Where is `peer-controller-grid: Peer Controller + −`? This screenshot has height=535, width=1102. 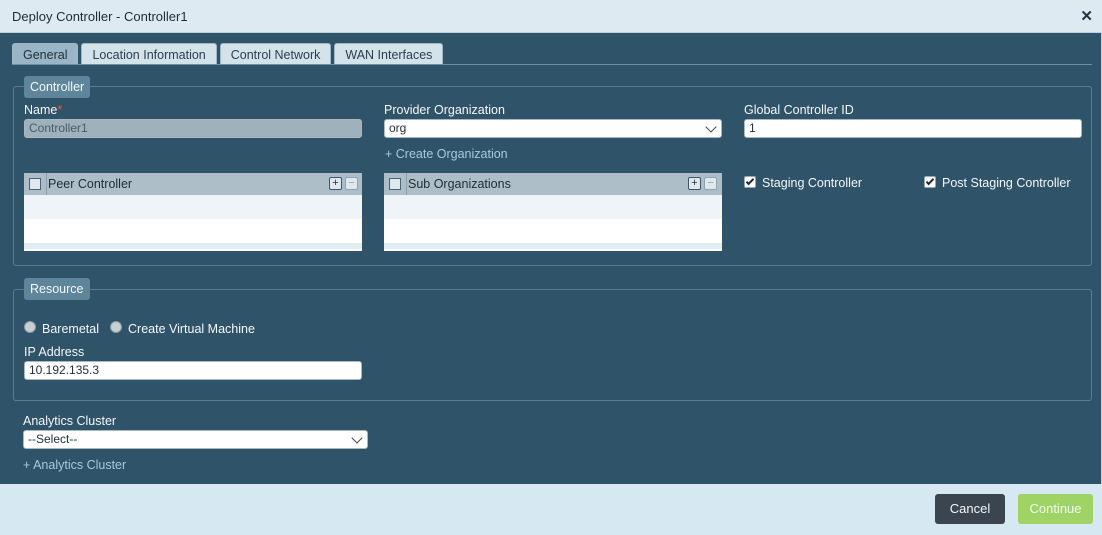 peer-controller-grid: Peer Controller + − is located at coordinates (193, 212).